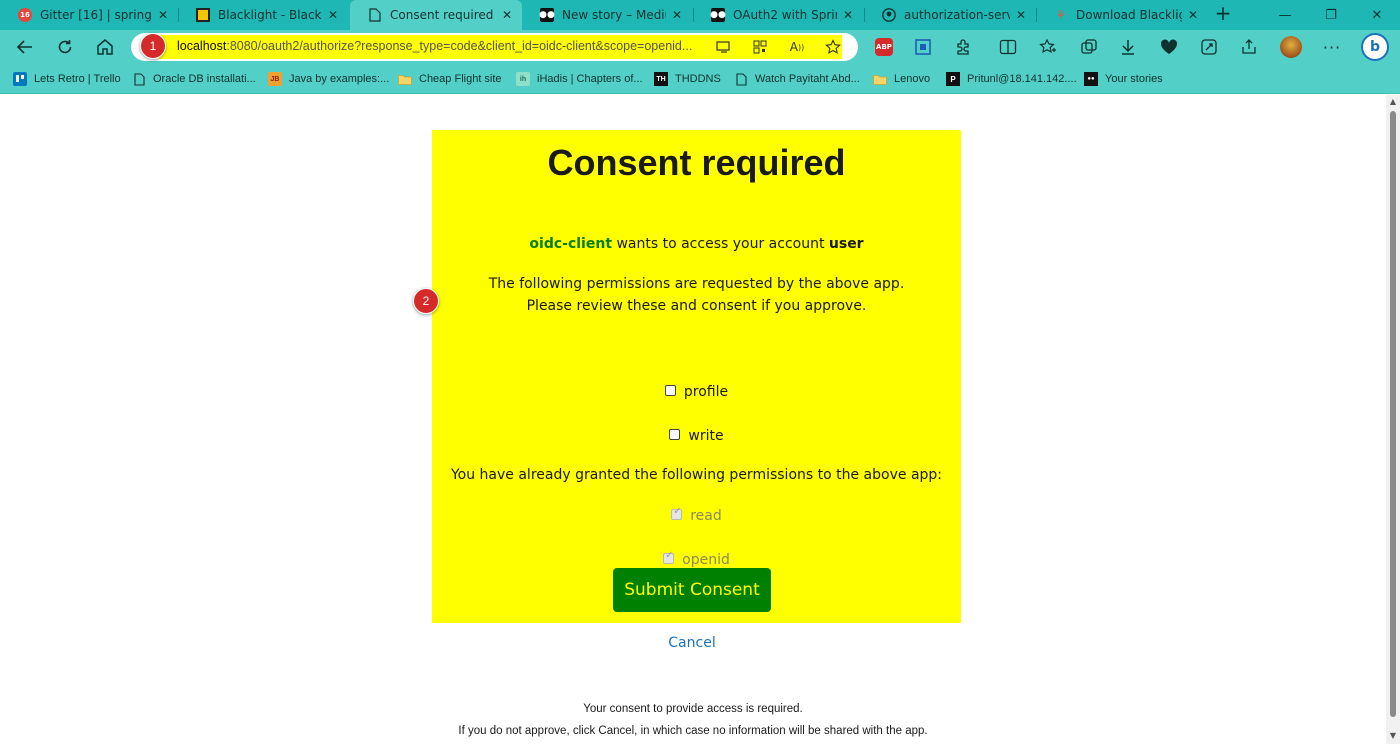  Describe the element at coordinates (696, 392) in the screenshot. I see `scope-profile: profile` at that location.